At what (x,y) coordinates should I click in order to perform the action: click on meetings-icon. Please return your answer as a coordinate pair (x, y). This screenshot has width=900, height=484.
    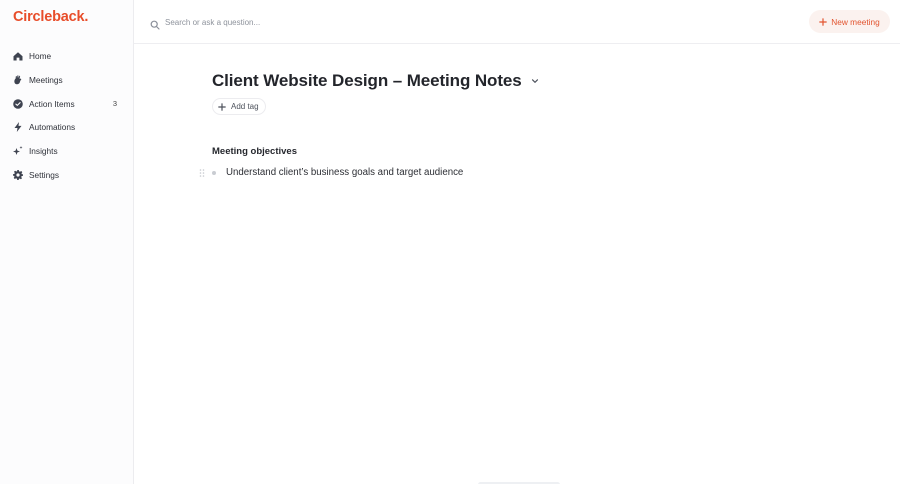
    Looking at the image, I should click on (18, 80).